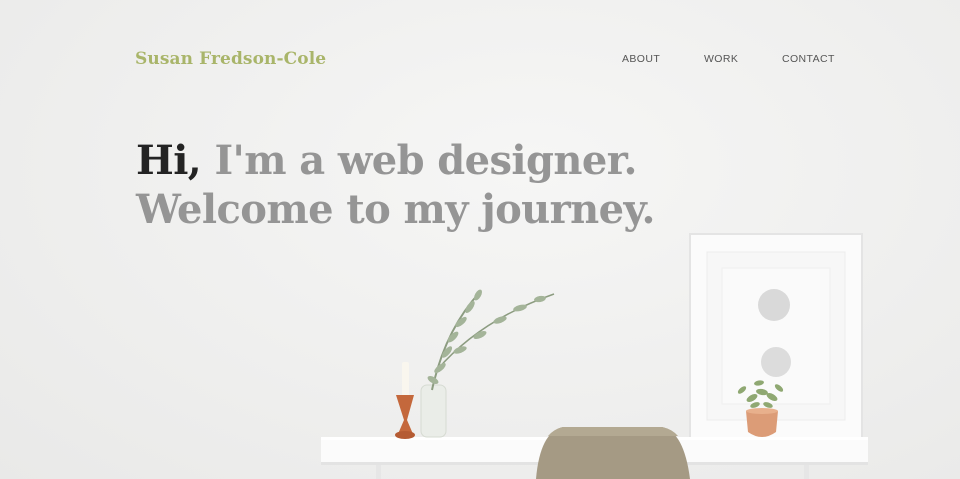  What do you see at coordinates (776, 336) in the screenshot?
I see `picture-frame` at bounding box center [776, 336].